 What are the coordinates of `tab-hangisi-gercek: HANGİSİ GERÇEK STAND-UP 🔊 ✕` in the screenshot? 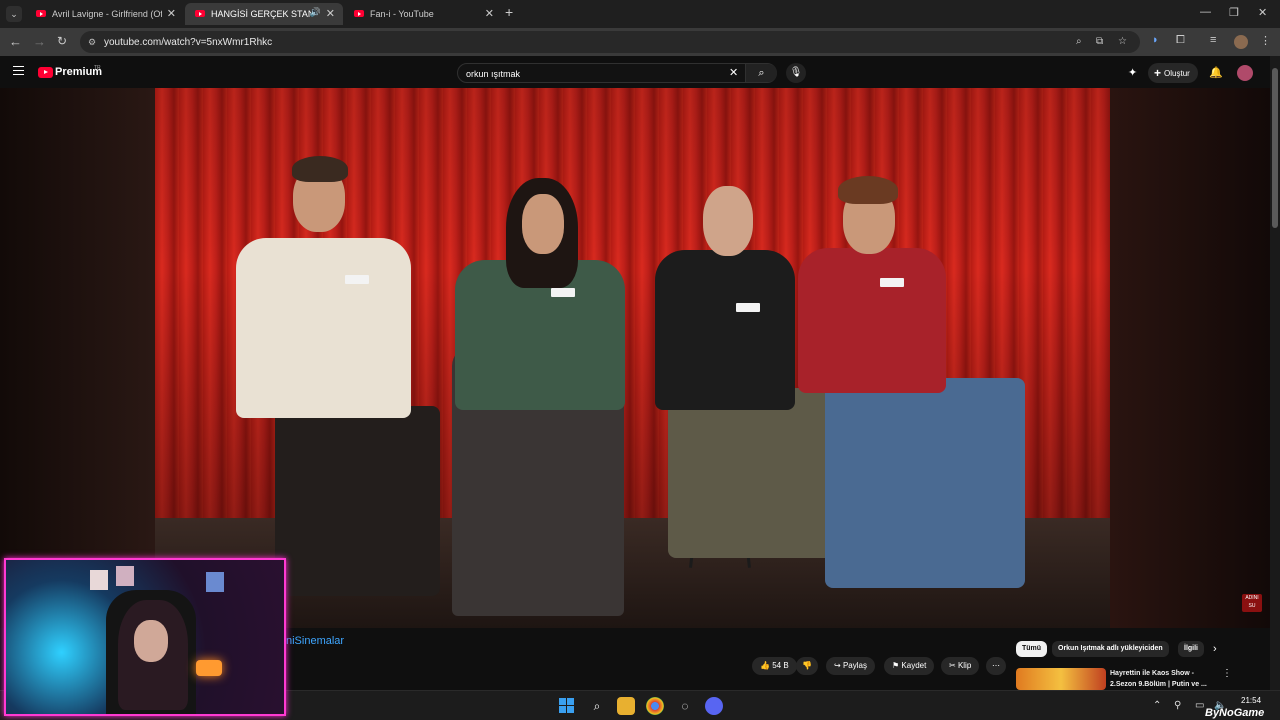 It's located at (264, 14).